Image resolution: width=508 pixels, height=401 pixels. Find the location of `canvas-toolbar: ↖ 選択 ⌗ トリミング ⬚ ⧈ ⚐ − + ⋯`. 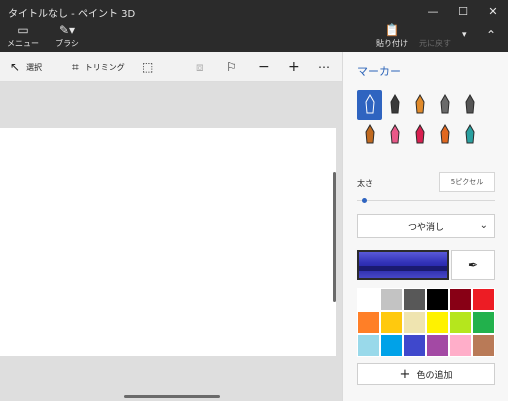

canvas-toolbar: ↖ 選択 ⌗ トリミング ⬚ ⧈ ⚐ − + ⋯ is located at coordinates (171, 67).